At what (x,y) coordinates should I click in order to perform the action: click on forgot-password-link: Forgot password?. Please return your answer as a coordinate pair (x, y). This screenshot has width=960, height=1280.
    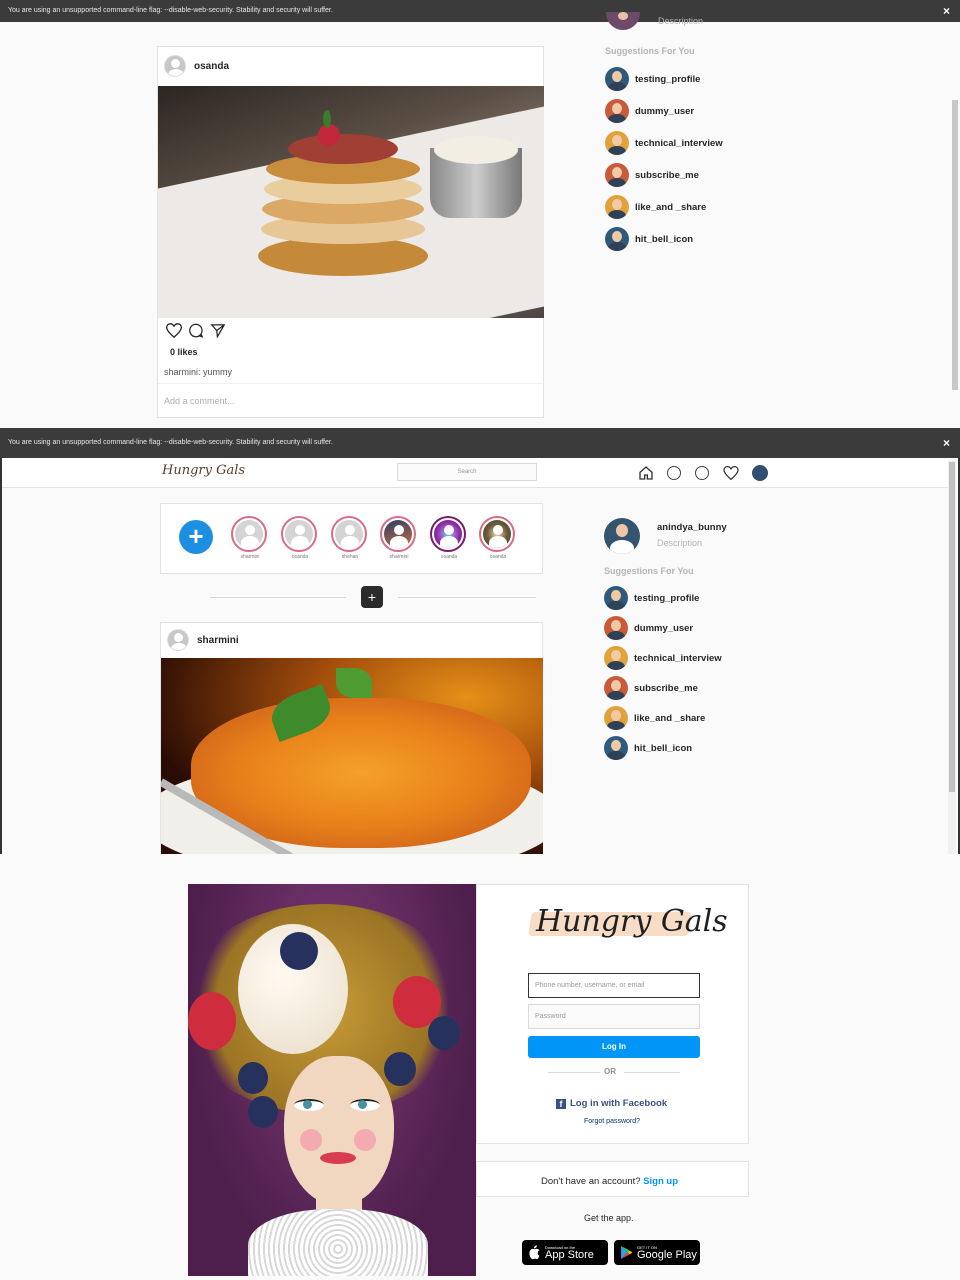
    Looking at the image, I should click on (612, 1121).